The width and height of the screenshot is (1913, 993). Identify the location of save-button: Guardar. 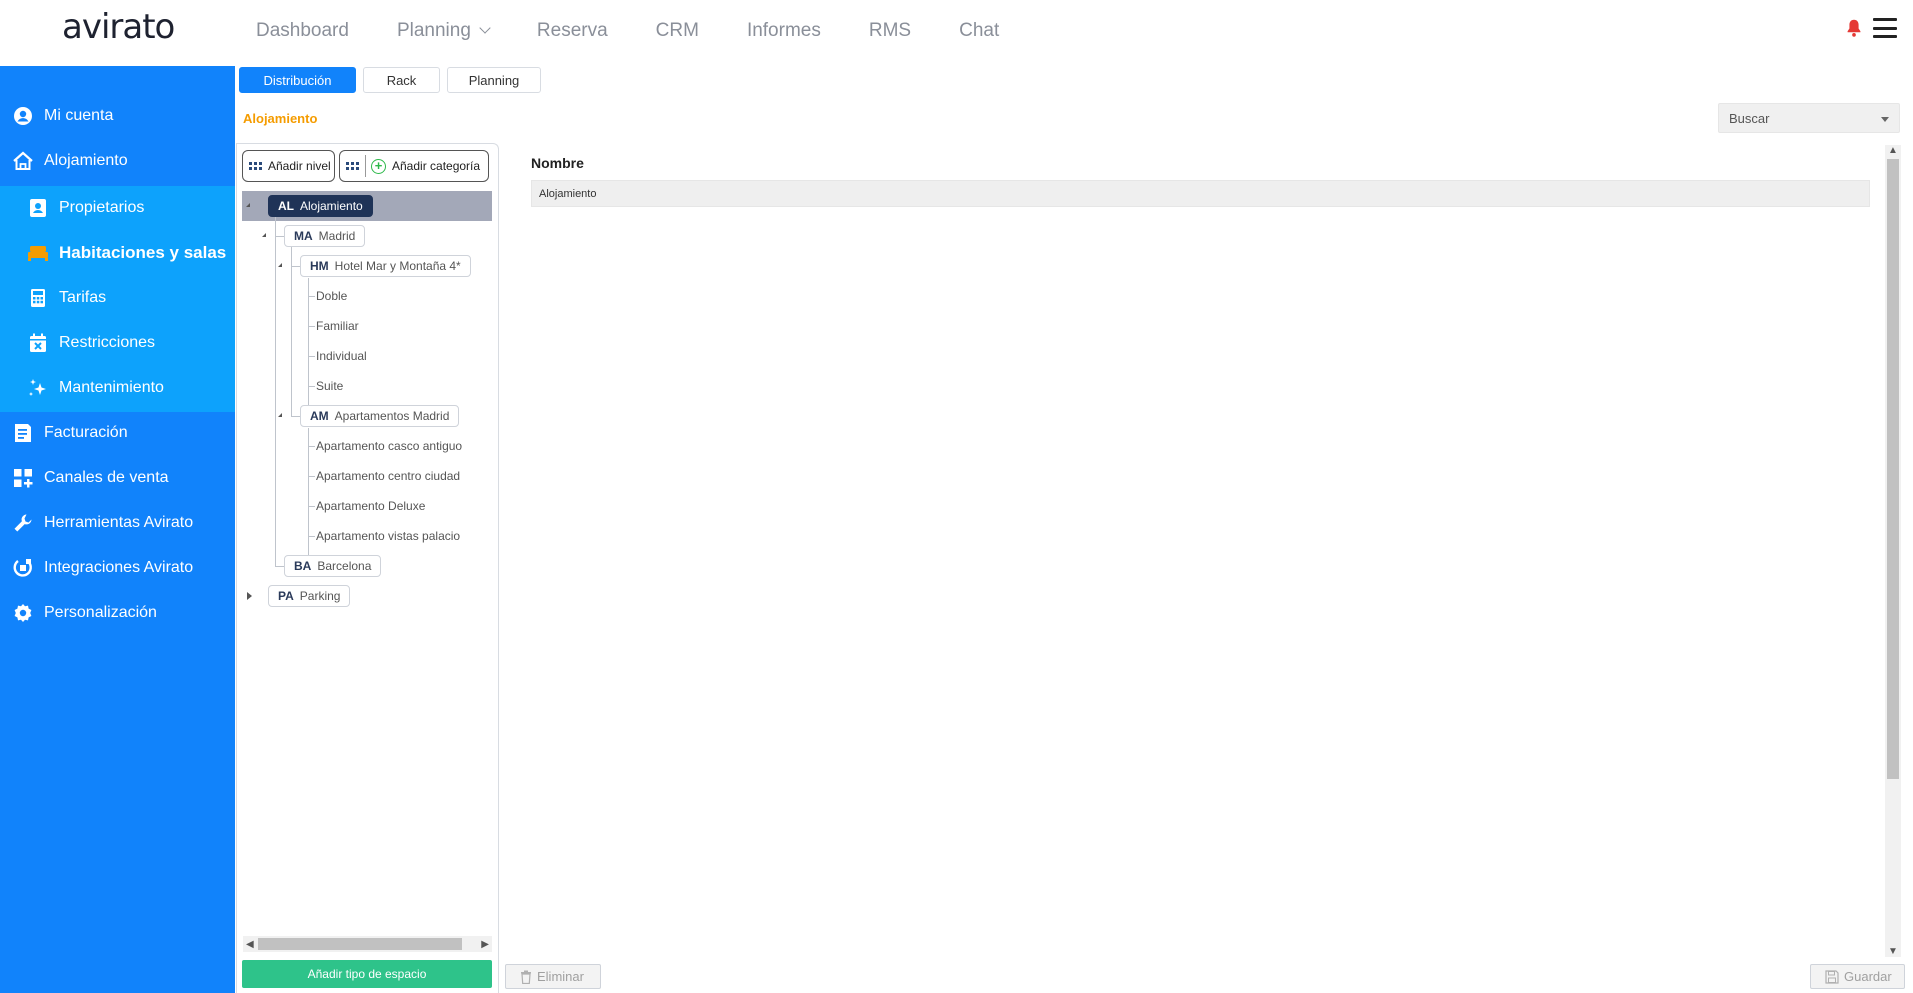
(1857, 976).